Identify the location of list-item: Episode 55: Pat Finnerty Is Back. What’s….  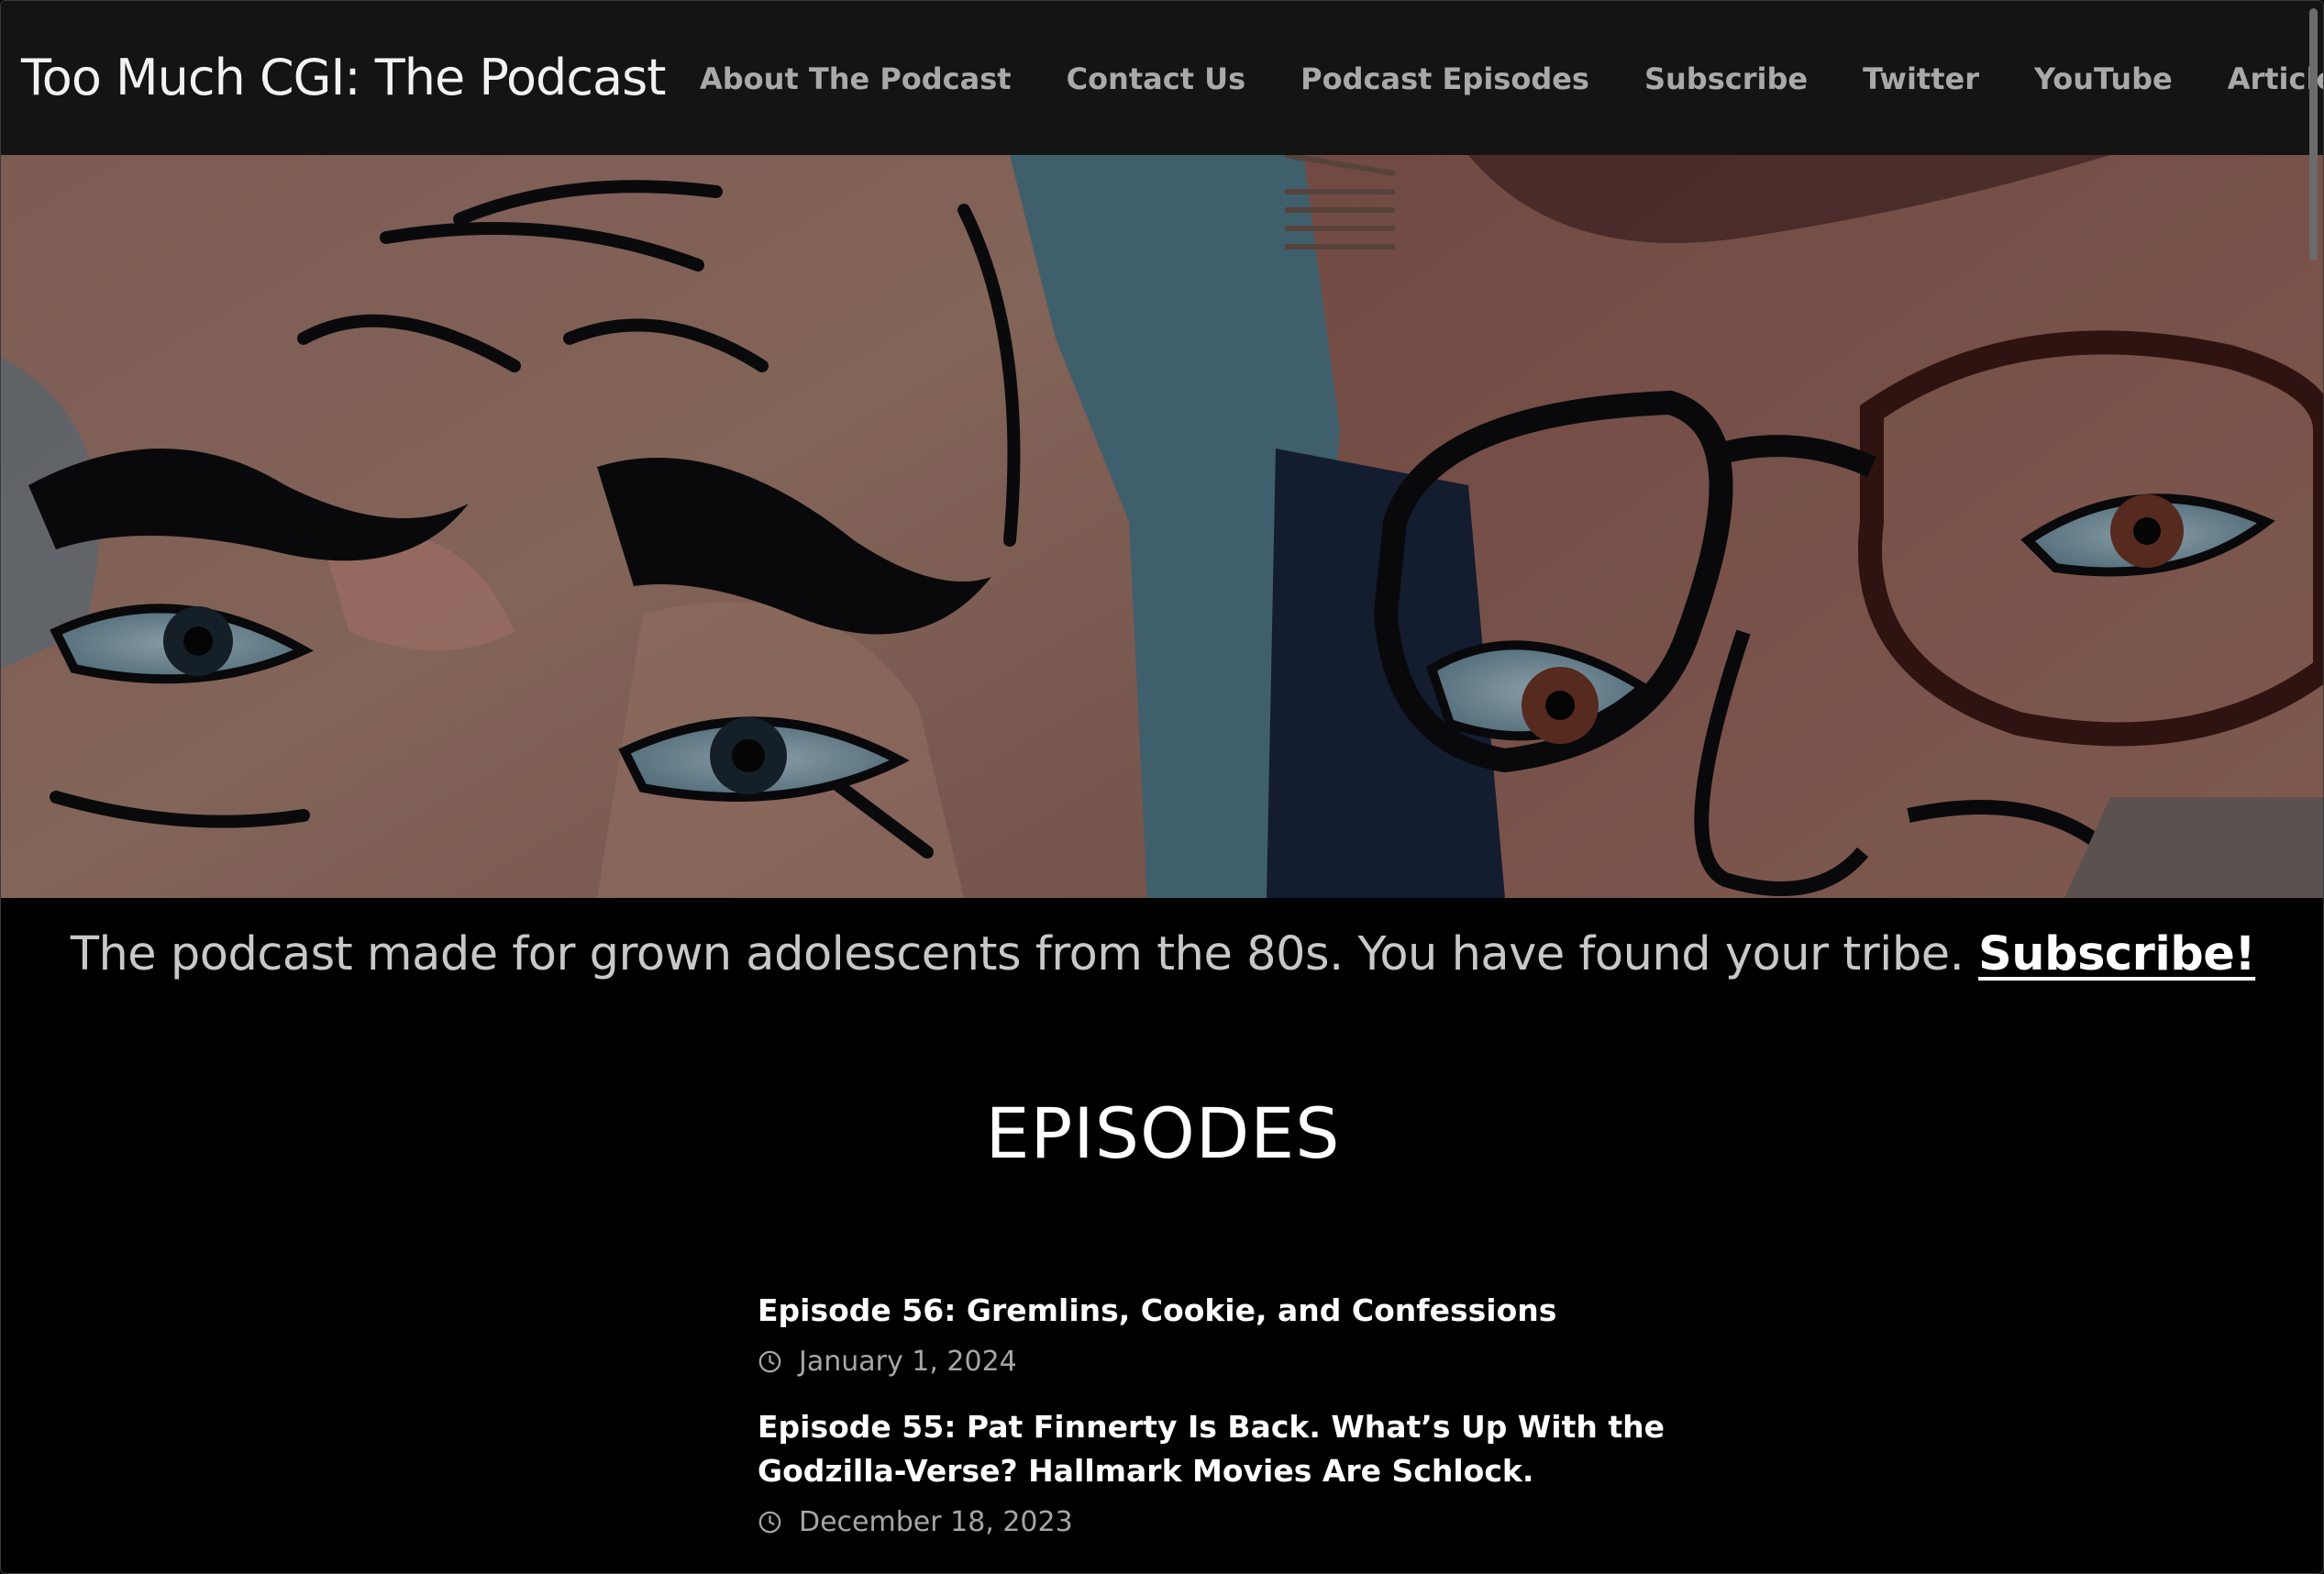
(1216, 1472).